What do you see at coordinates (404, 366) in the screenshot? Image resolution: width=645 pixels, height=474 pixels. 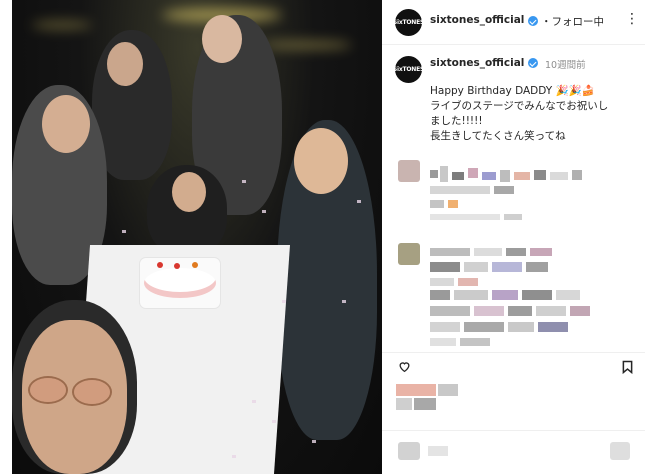 I see `heart-icon` at bounding box center [404, 366].